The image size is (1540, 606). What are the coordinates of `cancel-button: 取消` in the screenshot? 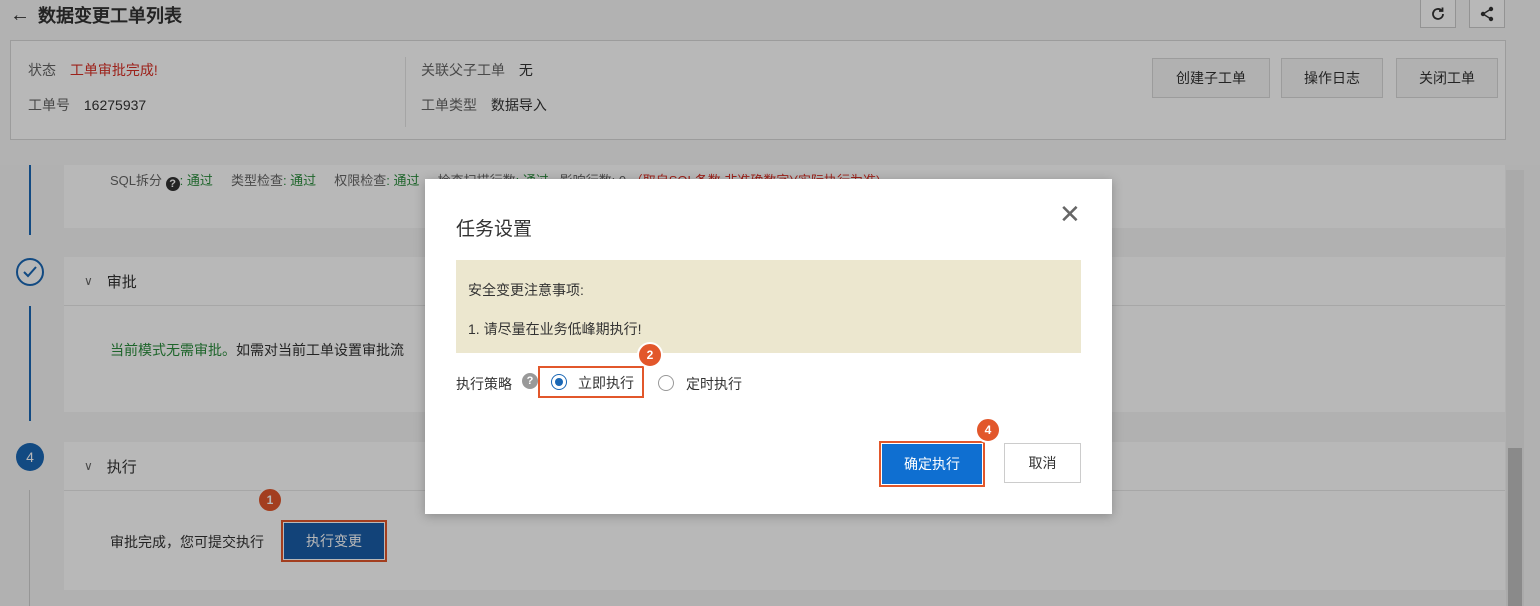 It's located at (1042, 463).